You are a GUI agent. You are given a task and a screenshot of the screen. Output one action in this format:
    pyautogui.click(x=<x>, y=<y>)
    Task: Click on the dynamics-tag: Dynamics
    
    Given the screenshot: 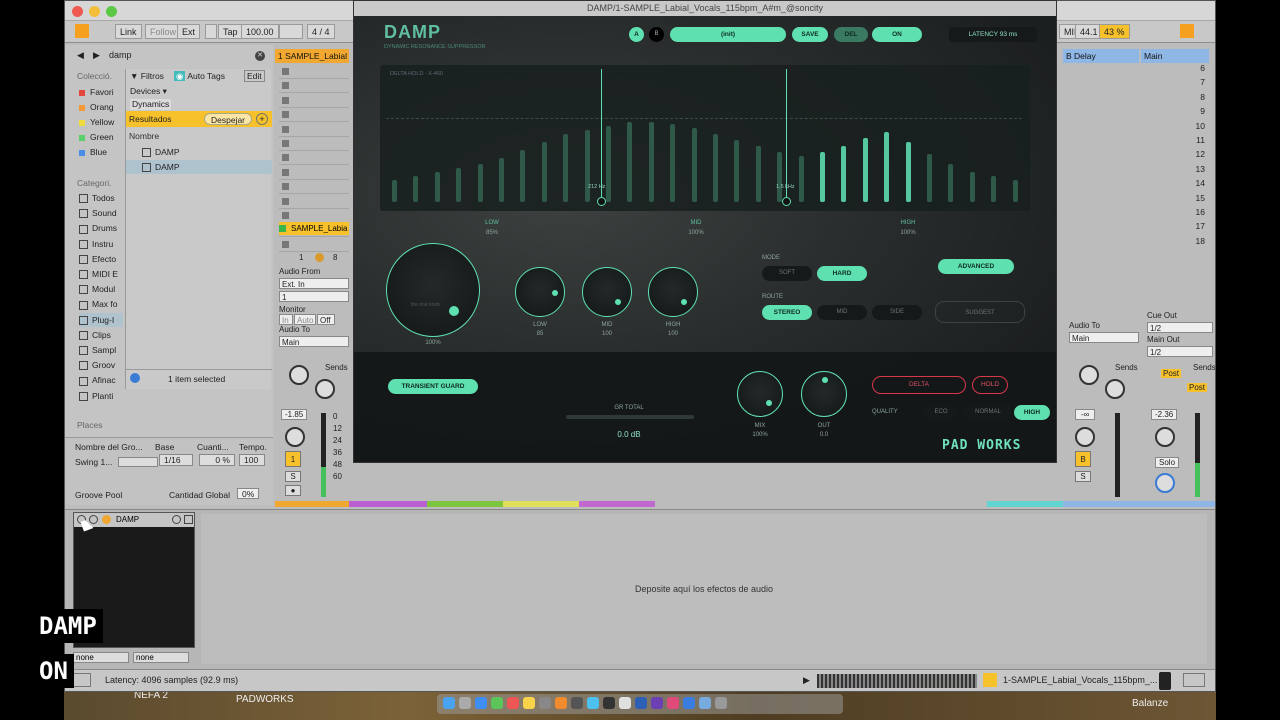 What is the action you would take?
    pyautogui.click(x=151, y=104)
    